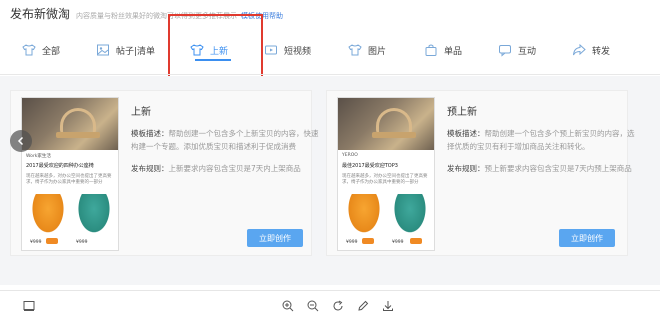 This screenshot has height=324, width=660. I want to click on tab-label: 全部, so click(51, 51).